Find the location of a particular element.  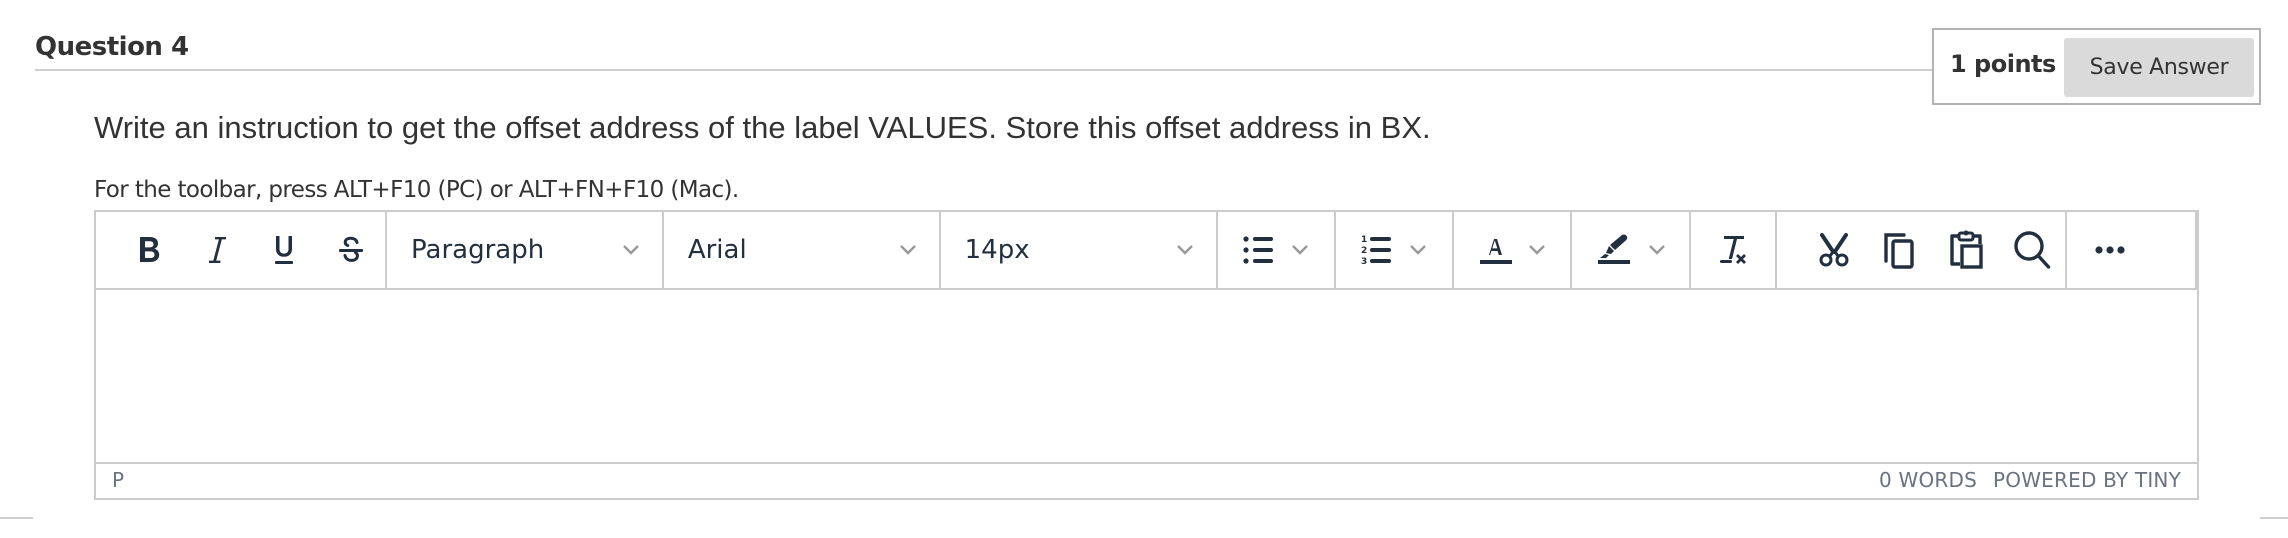

text-color-button is located at coordinates (1495, 250).